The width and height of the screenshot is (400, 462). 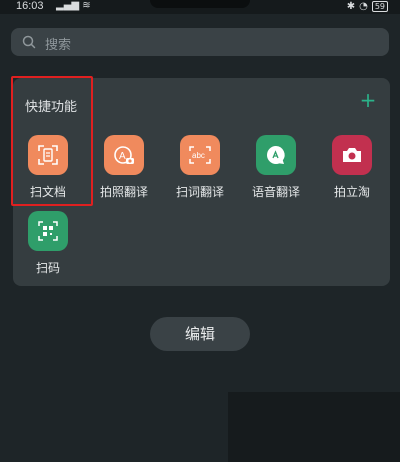 I want to click on battery-icon: 59, so click(x=379, y=6).